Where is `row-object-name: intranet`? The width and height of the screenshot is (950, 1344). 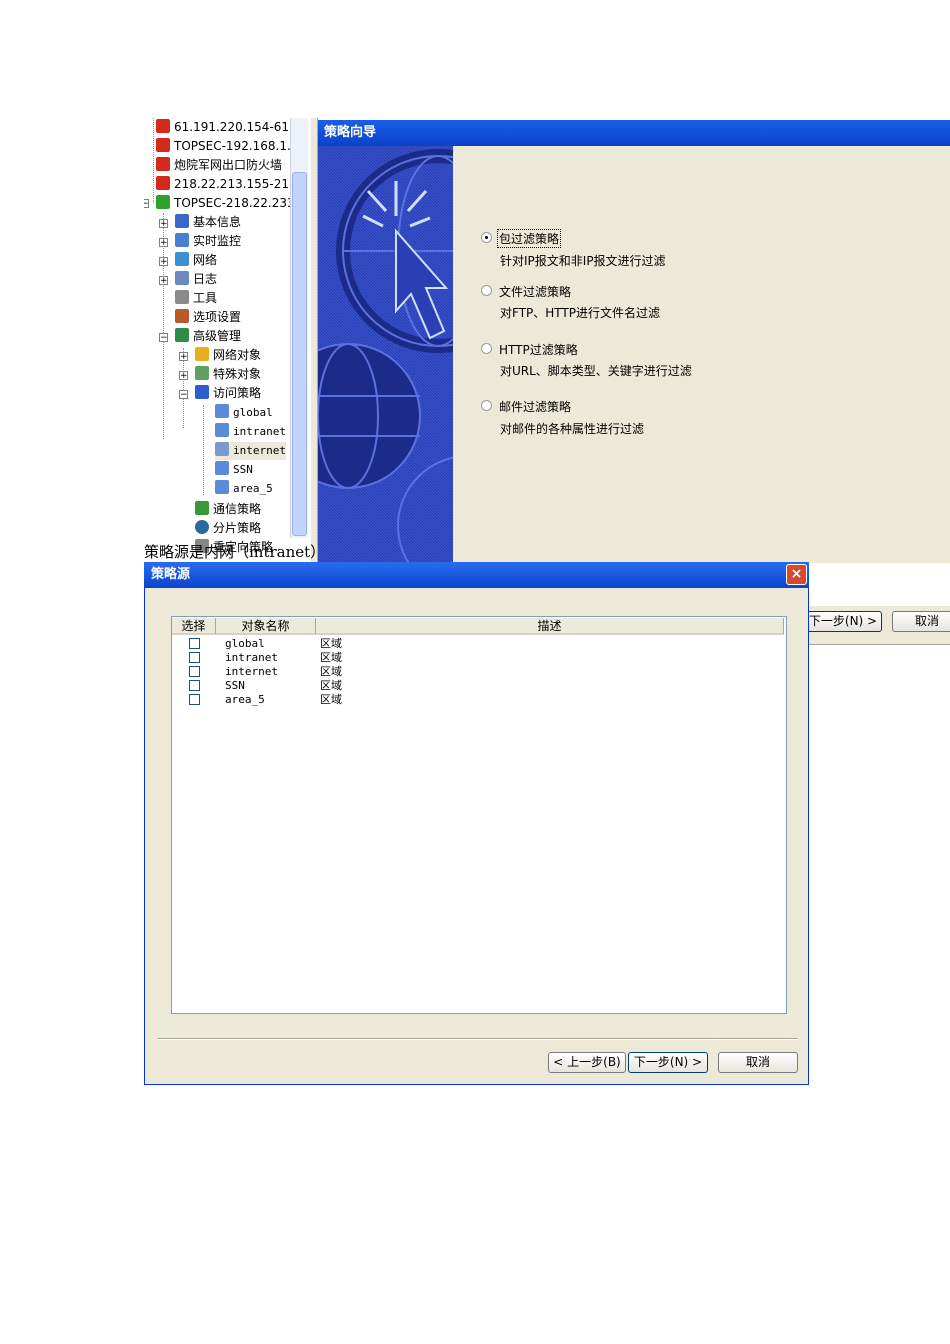 row-object-name: intranet is located at coordinates (251, 657).